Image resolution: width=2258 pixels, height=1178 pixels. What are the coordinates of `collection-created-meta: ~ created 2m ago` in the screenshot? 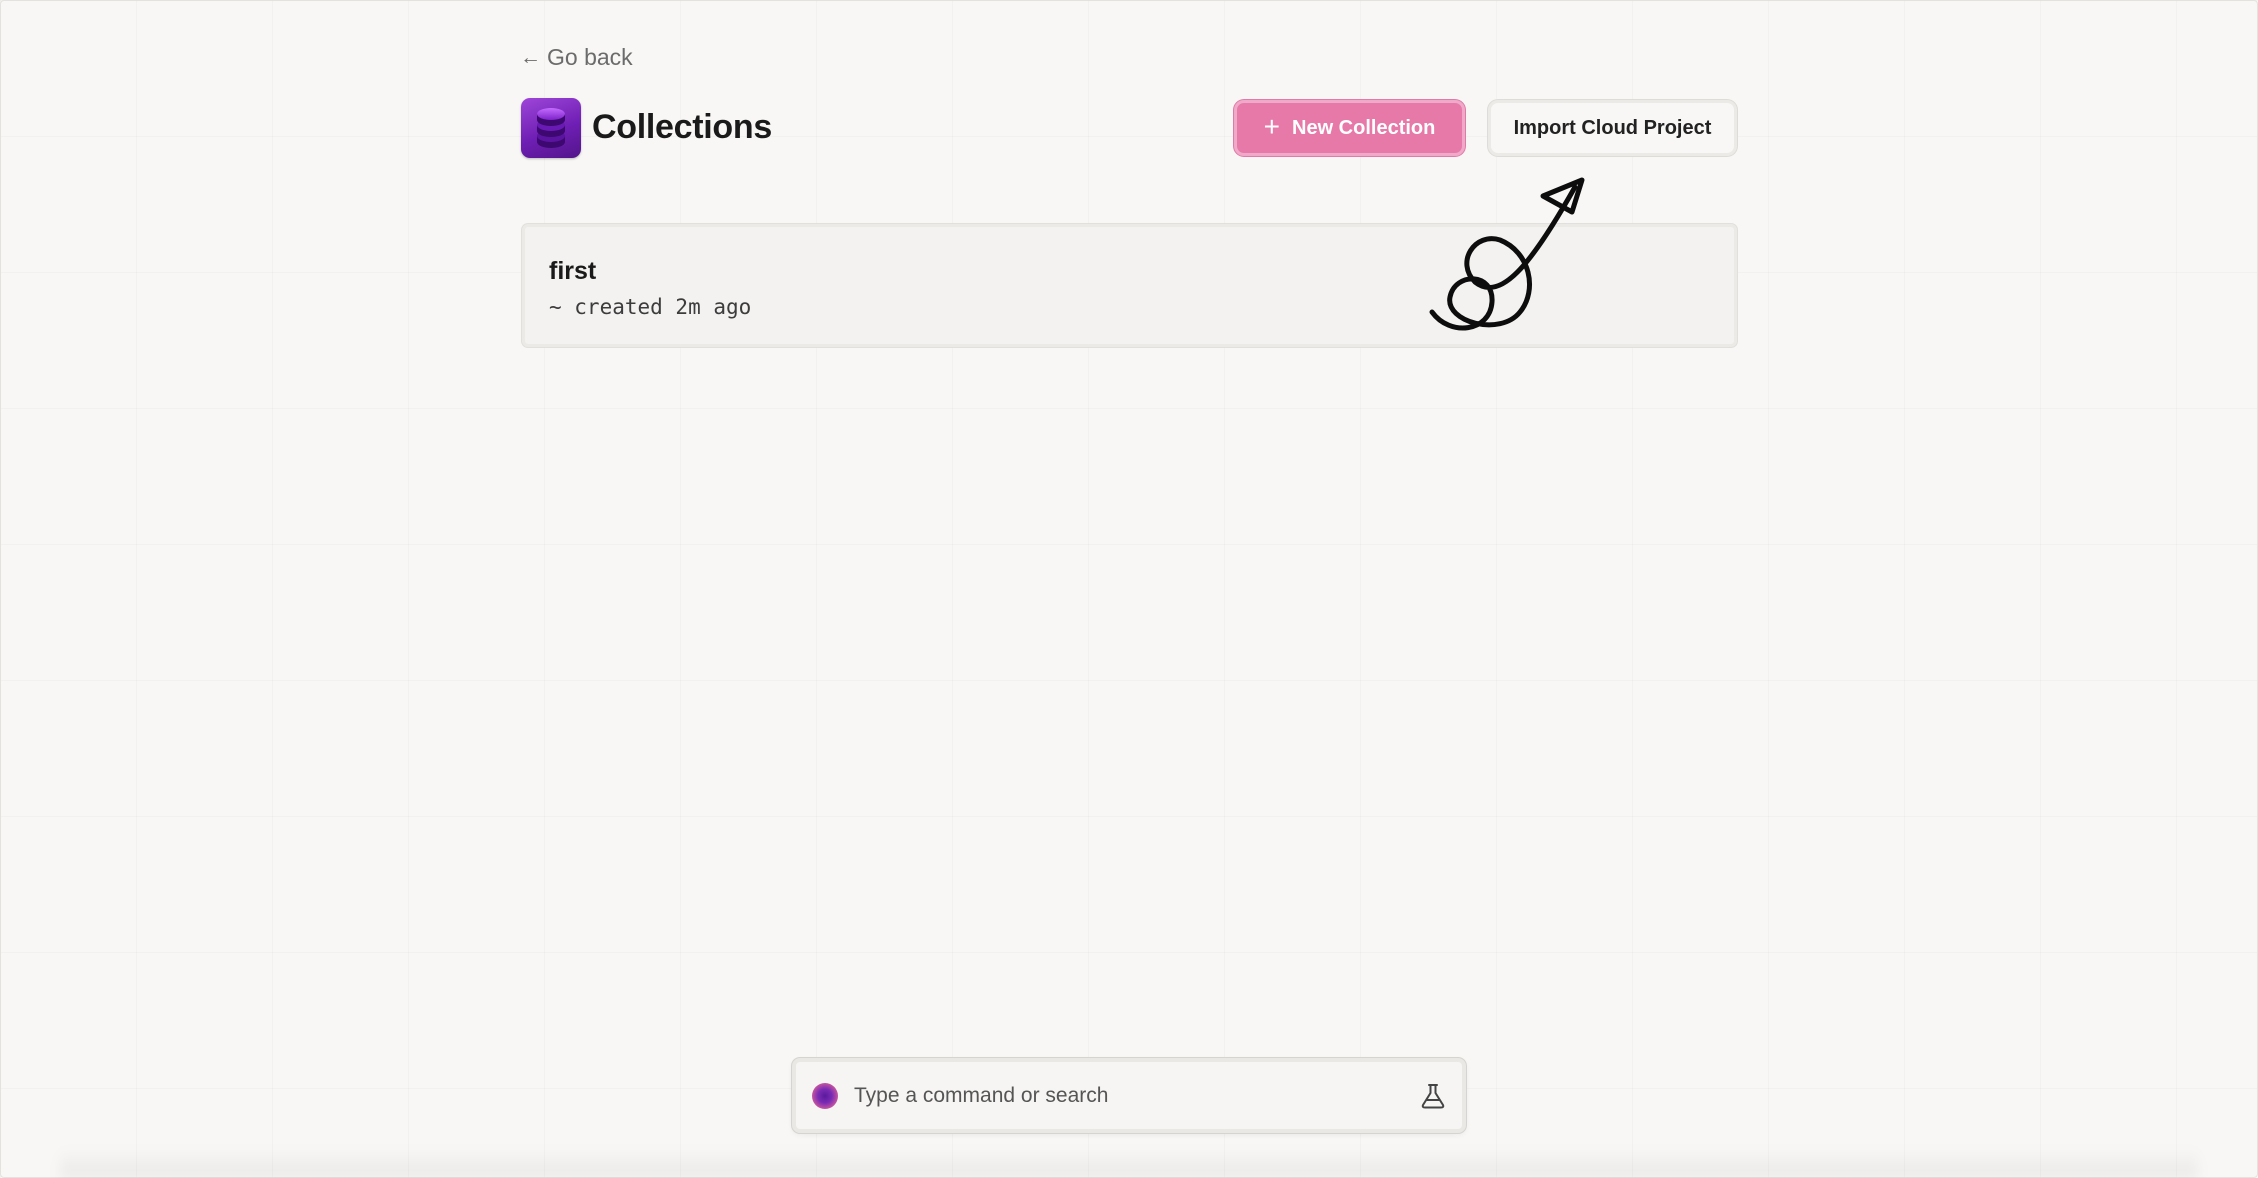 It's located at (650, 307).